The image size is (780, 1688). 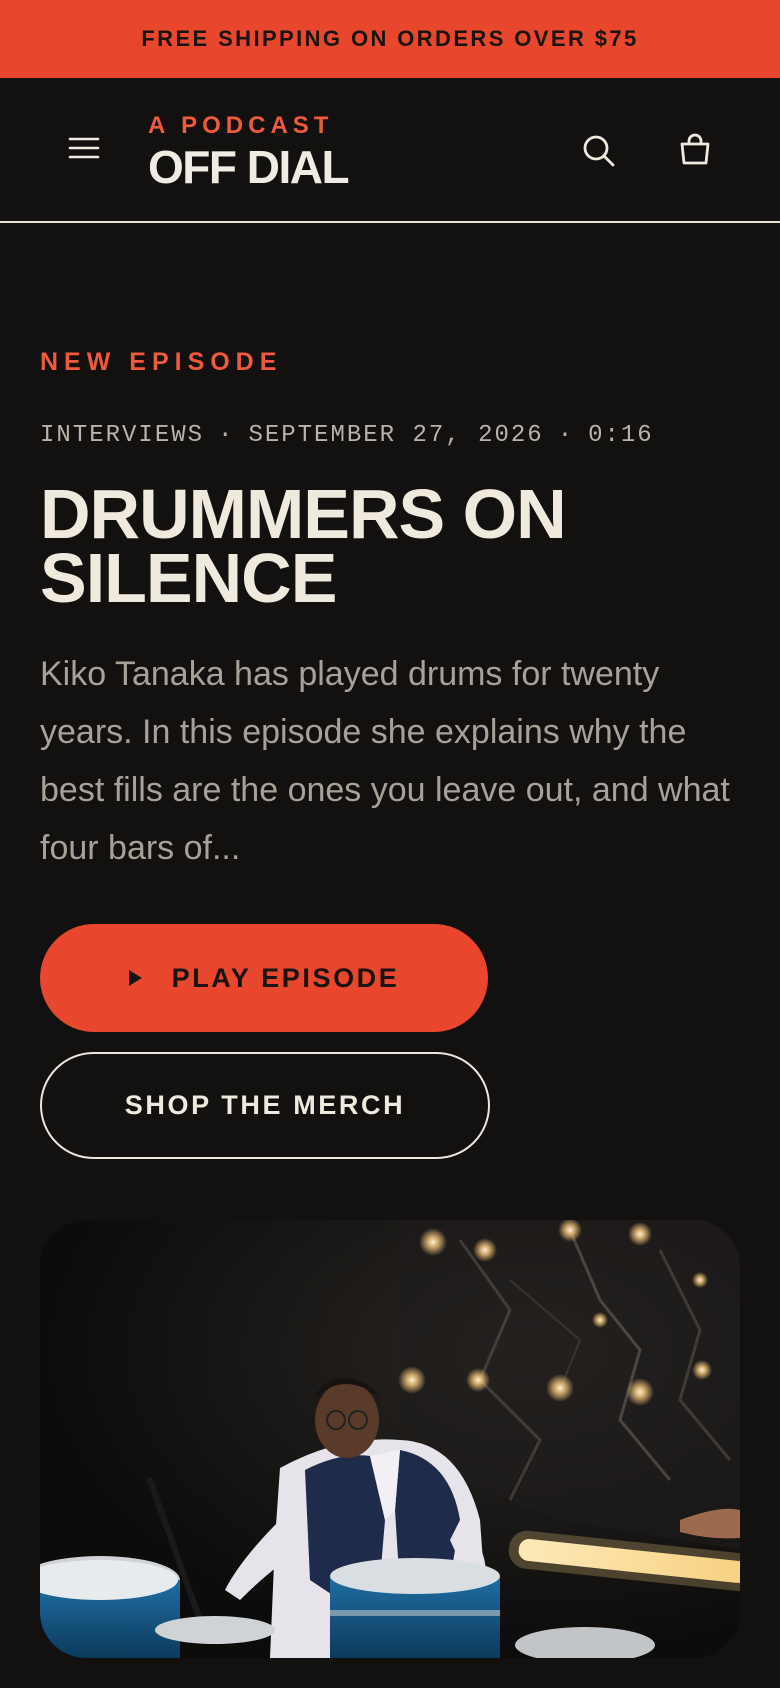 What do you see at coordinates (249, 167) in the screenshot?
I see `brand-name: OFF DIAL` at bounding box center [249, 167].